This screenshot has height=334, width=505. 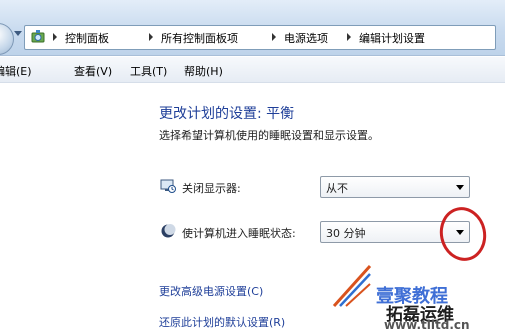 What do you see at coordinates (38, 36) in the screenshot?
I see `control-panel-icon` at bounding box center [38, 36].